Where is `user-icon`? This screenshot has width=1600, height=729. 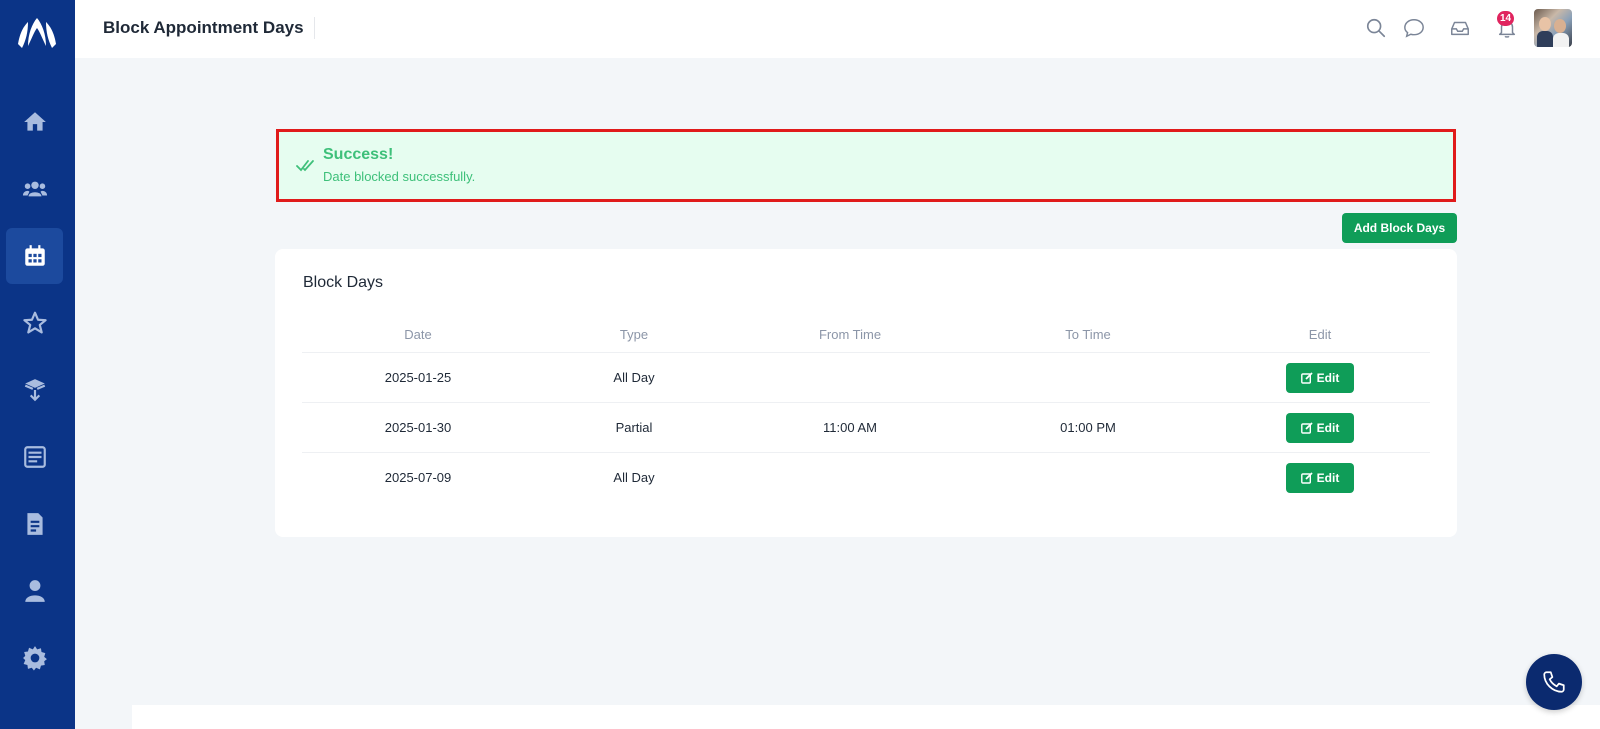
user-icon is located at coordinates (34, 591).